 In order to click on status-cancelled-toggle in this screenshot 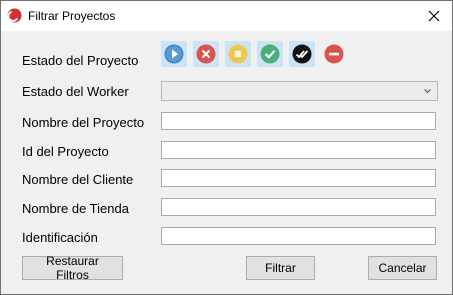, I will do `click(206, 54)`.